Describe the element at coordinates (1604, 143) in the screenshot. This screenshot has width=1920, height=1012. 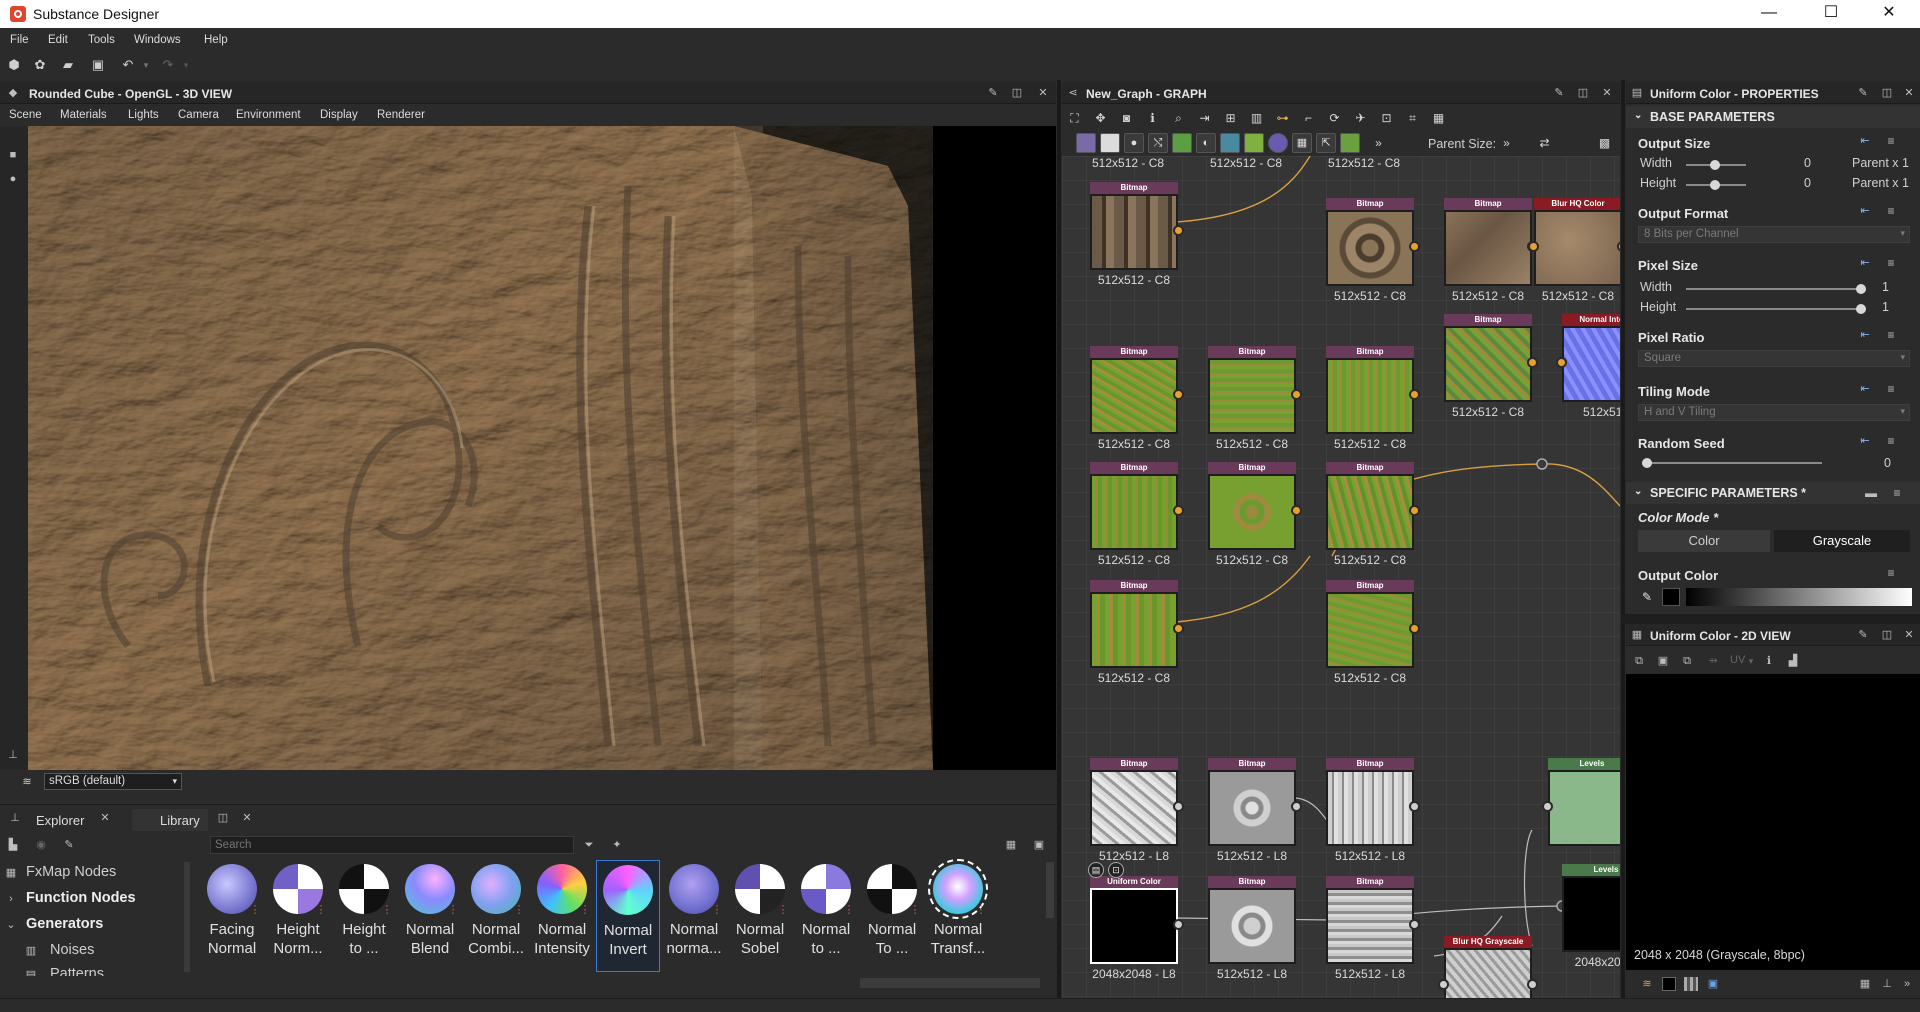
I see `graph-options-icon: ▩` at that location.